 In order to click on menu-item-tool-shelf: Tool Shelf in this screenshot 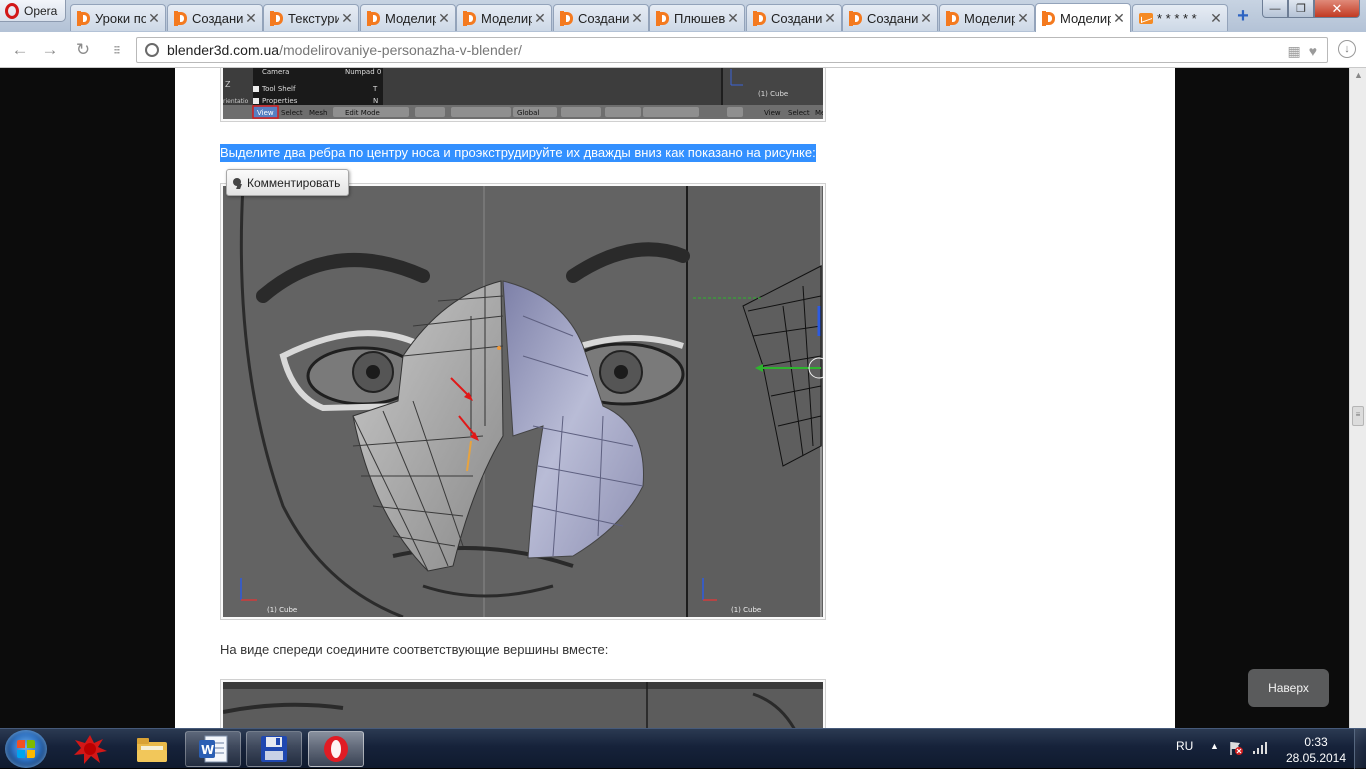, I will do `click(278, 89)`.